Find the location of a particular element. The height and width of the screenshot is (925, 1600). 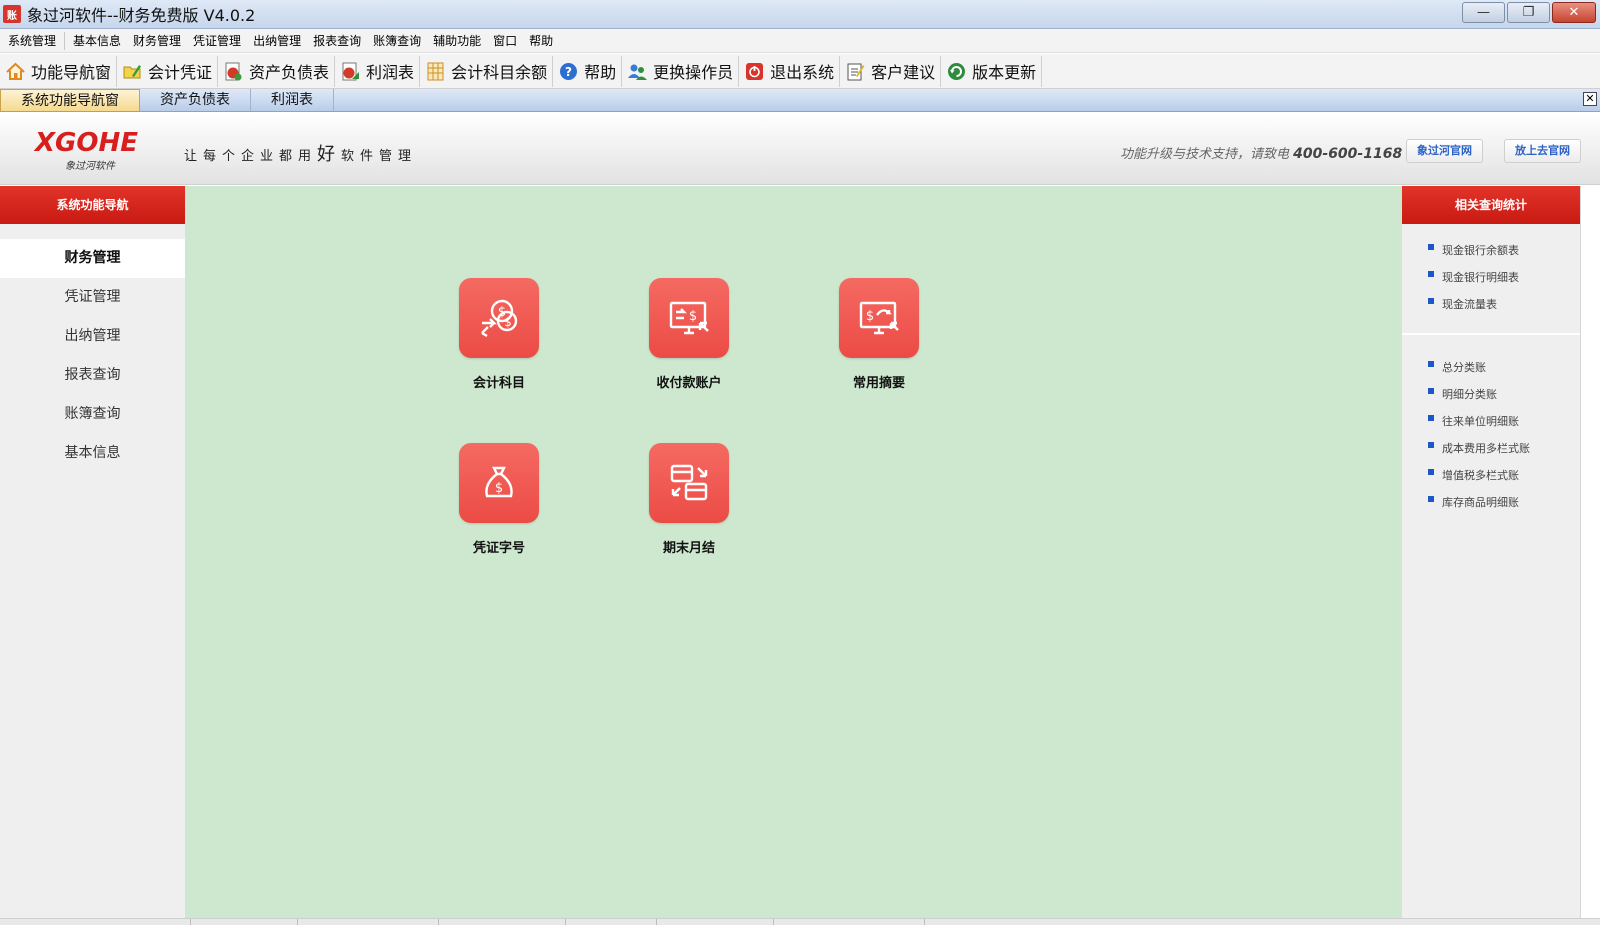

official-site-button: 象过河官网 is located at coordinates (1444, 151).